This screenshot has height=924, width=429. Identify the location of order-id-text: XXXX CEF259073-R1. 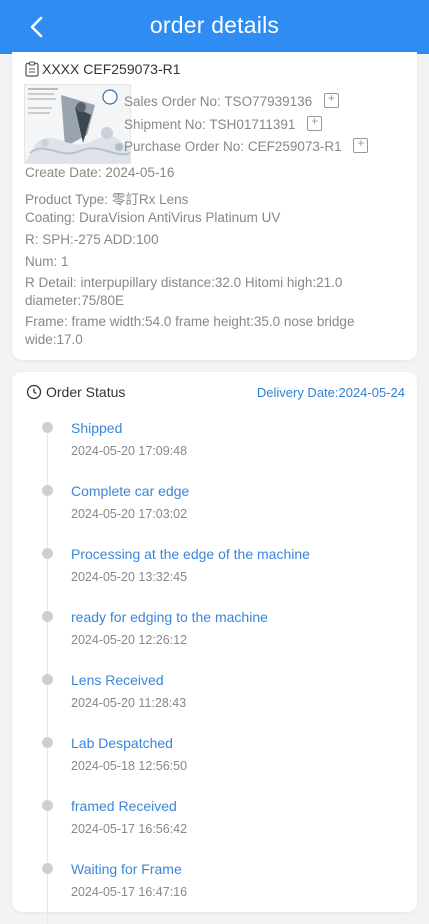
(111, 69).